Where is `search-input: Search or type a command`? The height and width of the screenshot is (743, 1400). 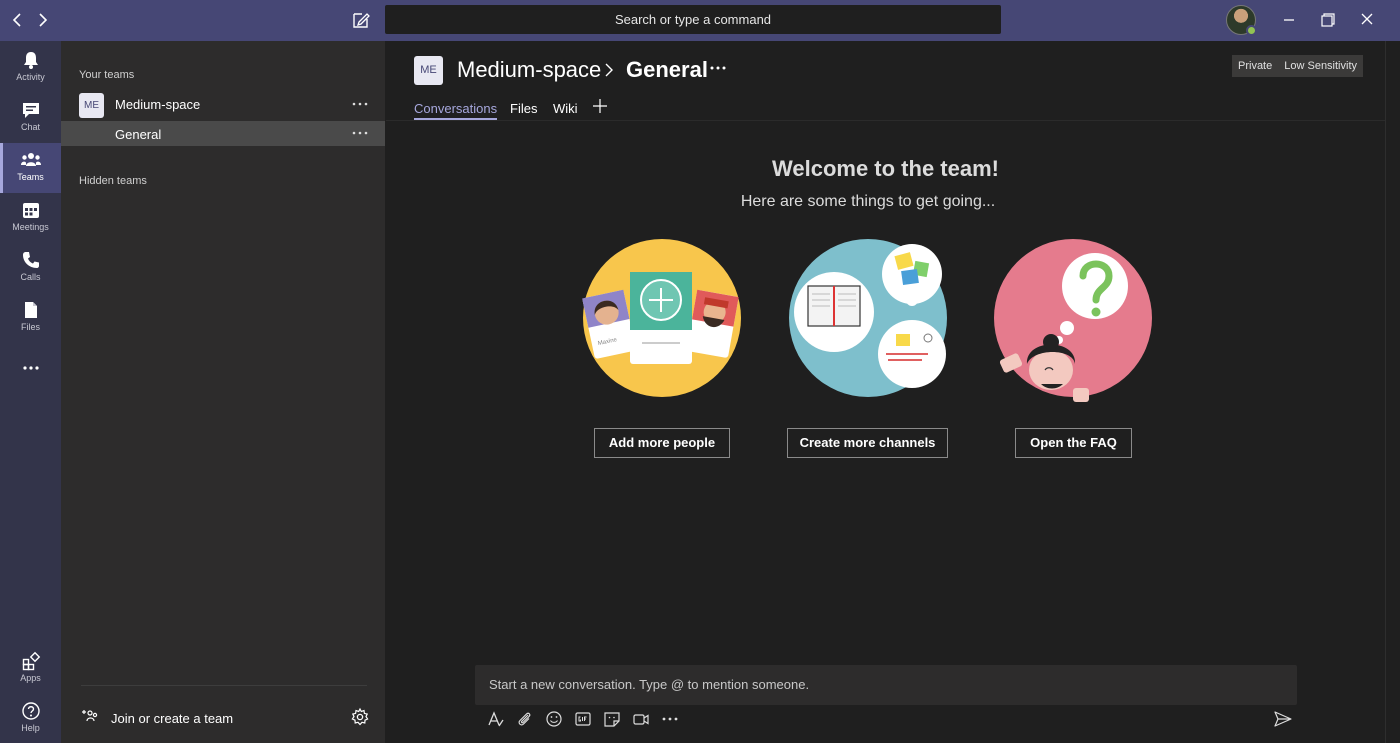
search-input: Search or type a command is located at coordinates (693, 19).